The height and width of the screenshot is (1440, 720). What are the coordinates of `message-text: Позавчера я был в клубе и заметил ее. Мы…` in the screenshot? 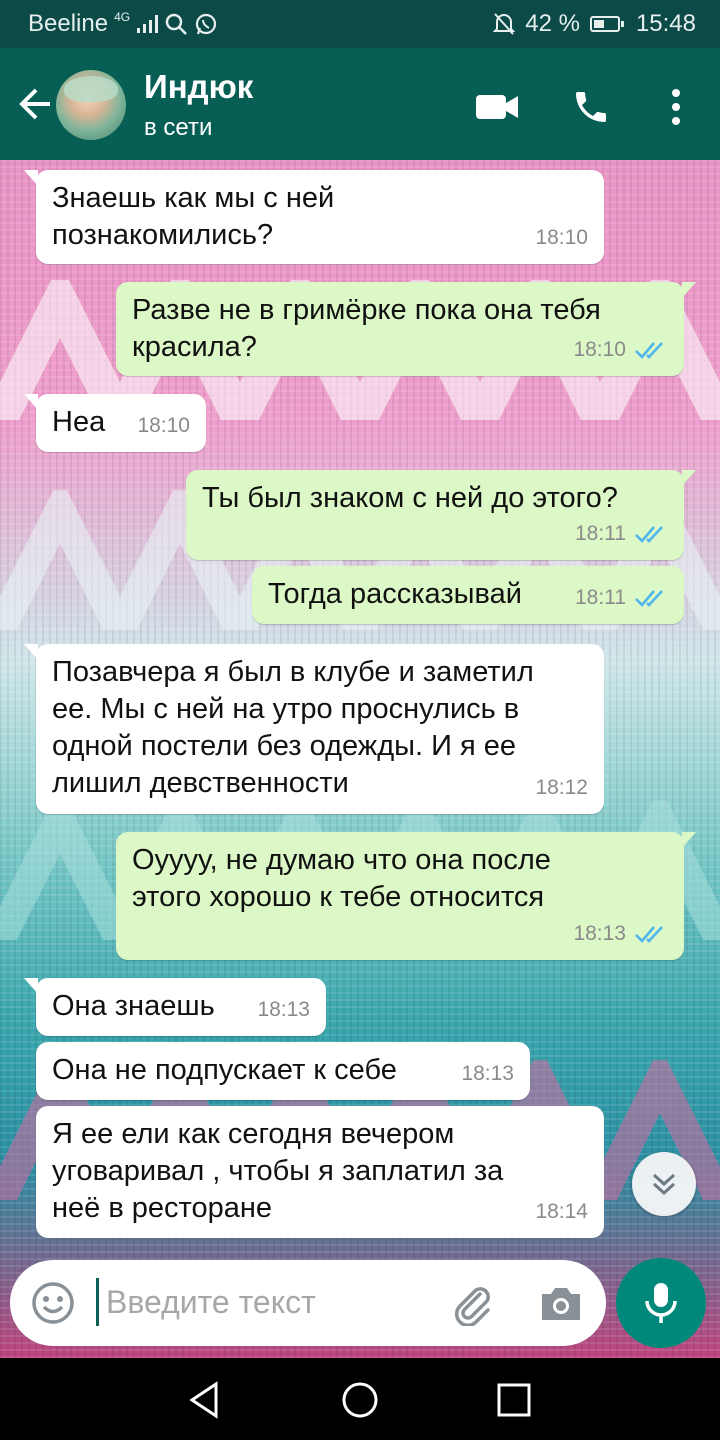 It's located at (293, 727).